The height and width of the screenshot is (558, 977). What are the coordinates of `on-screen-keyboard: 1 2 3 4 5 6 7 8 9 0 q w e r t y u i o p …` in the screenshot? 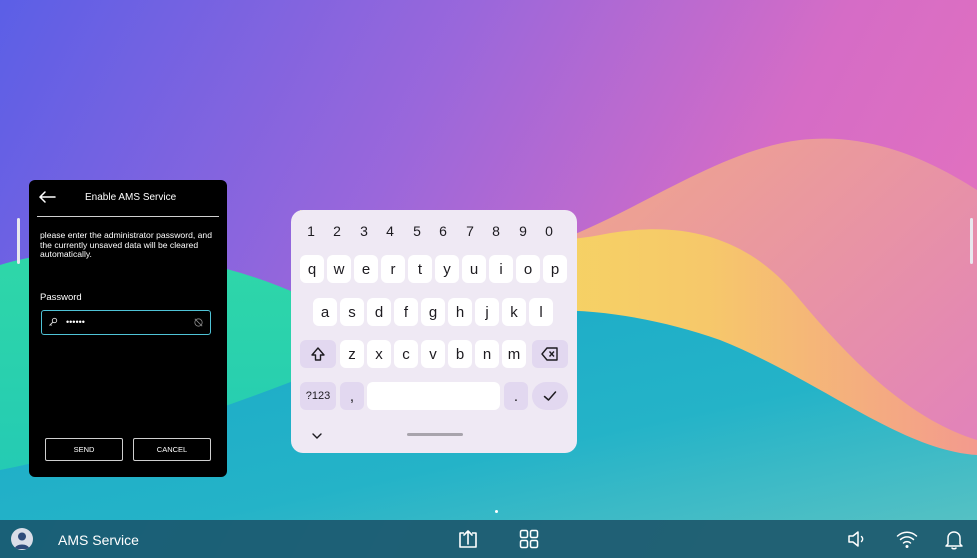 It's located at (434, 331).